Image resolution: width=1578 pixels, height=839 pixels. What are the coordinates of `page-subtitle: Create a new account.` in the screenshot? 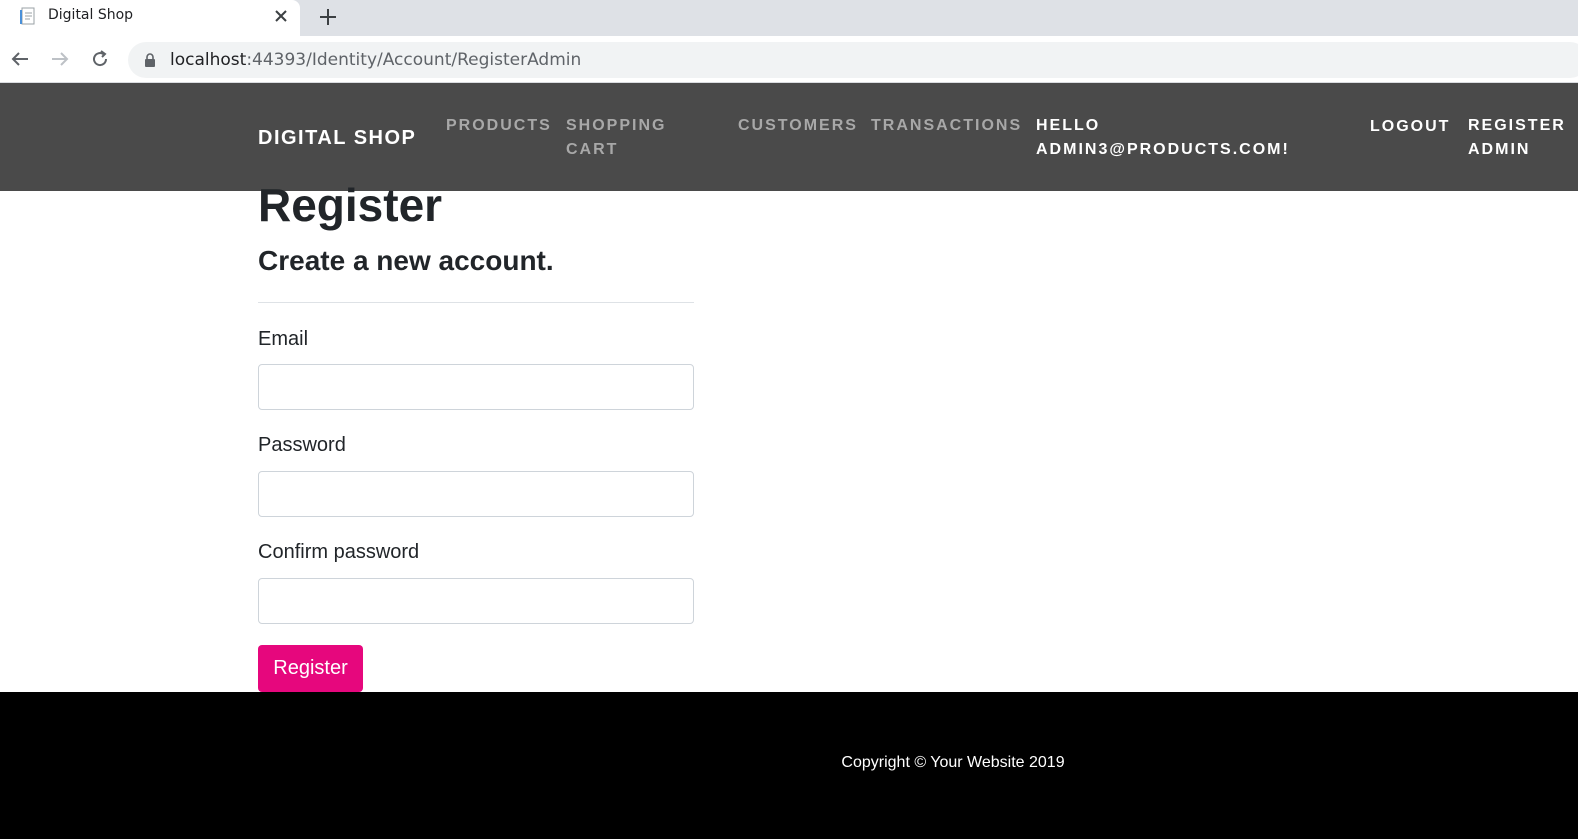 It's located at (406, 260).